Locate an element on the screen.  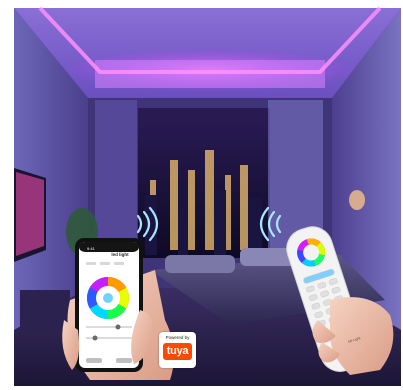
tuya-logo-text: tuya is located at coordinates (177, 351).